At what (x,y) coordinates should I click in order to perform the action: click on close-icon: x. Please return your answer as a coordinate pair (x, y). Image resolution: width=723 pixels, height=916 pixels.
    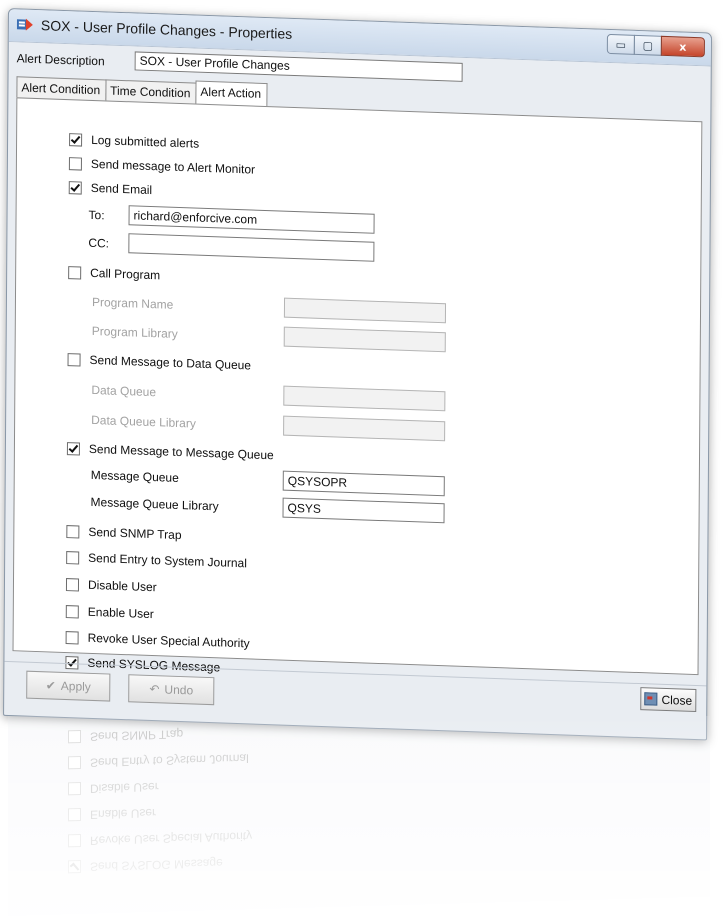
    Looking at the image, I should click on (683, 46).